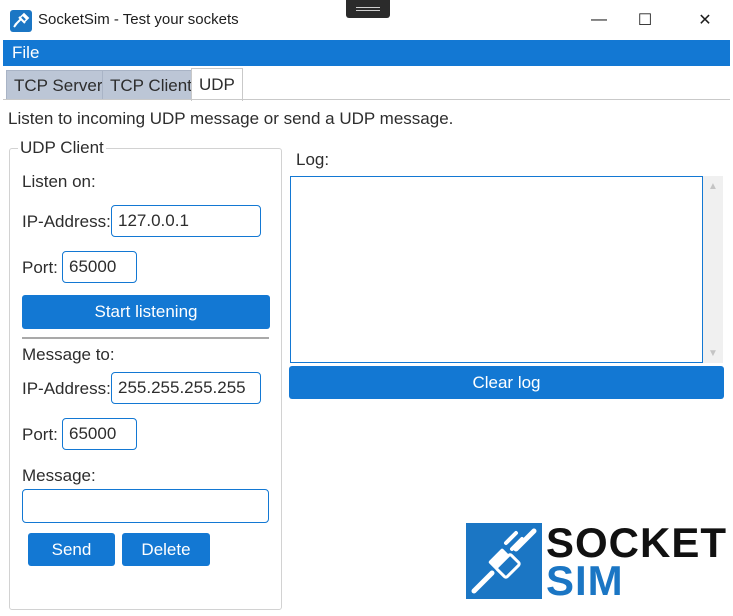 The image size is (733, 616). I want to click on udp-client-group-title: UDP Client, so click(62, 148).